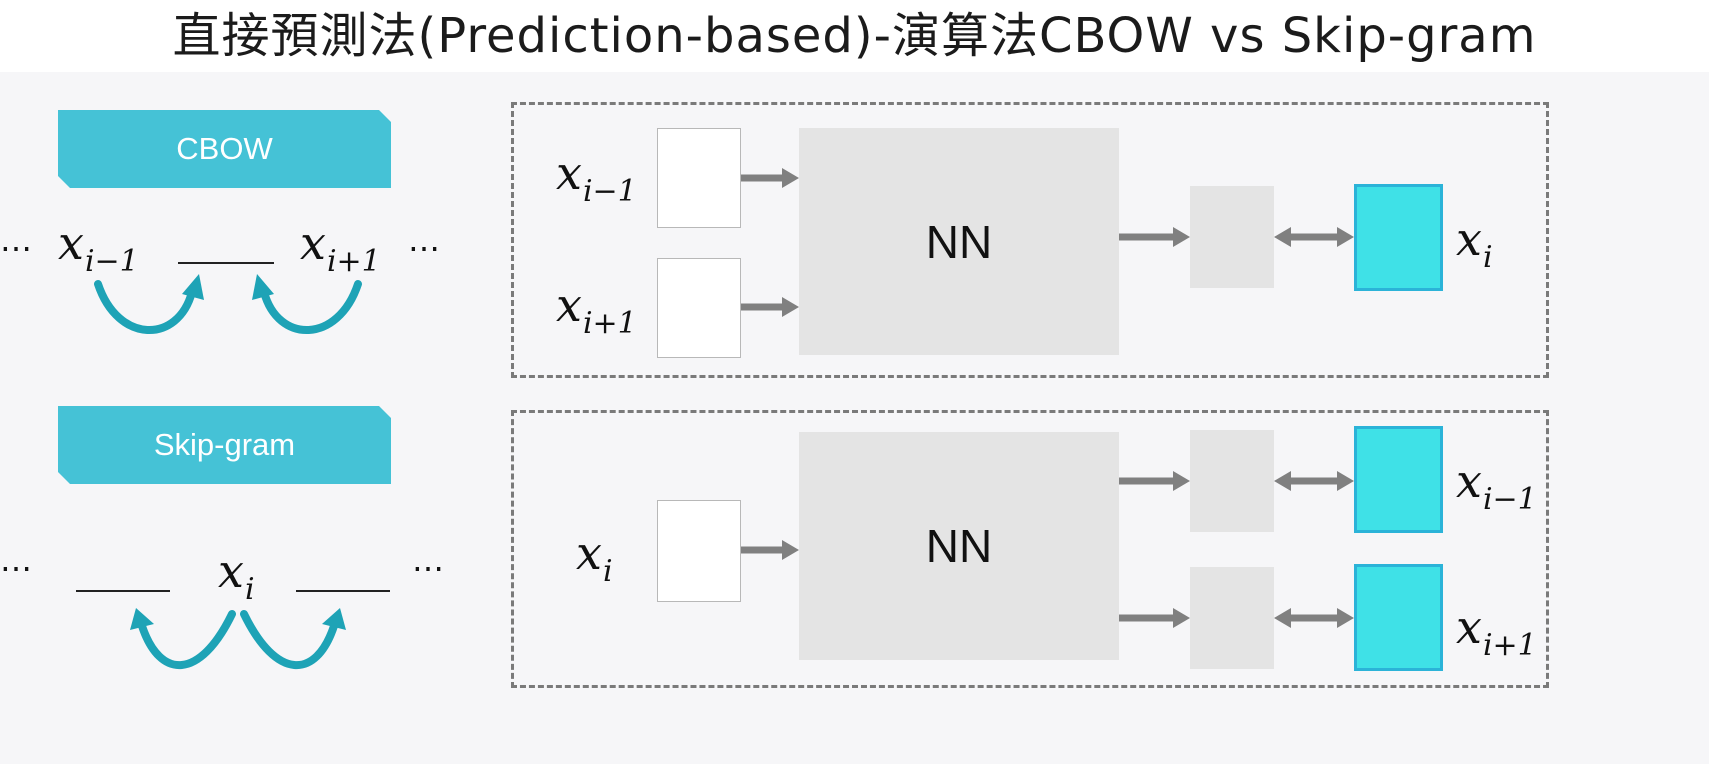  I want to click on cbow-double-arrowhead-right, so click(1345, 237).